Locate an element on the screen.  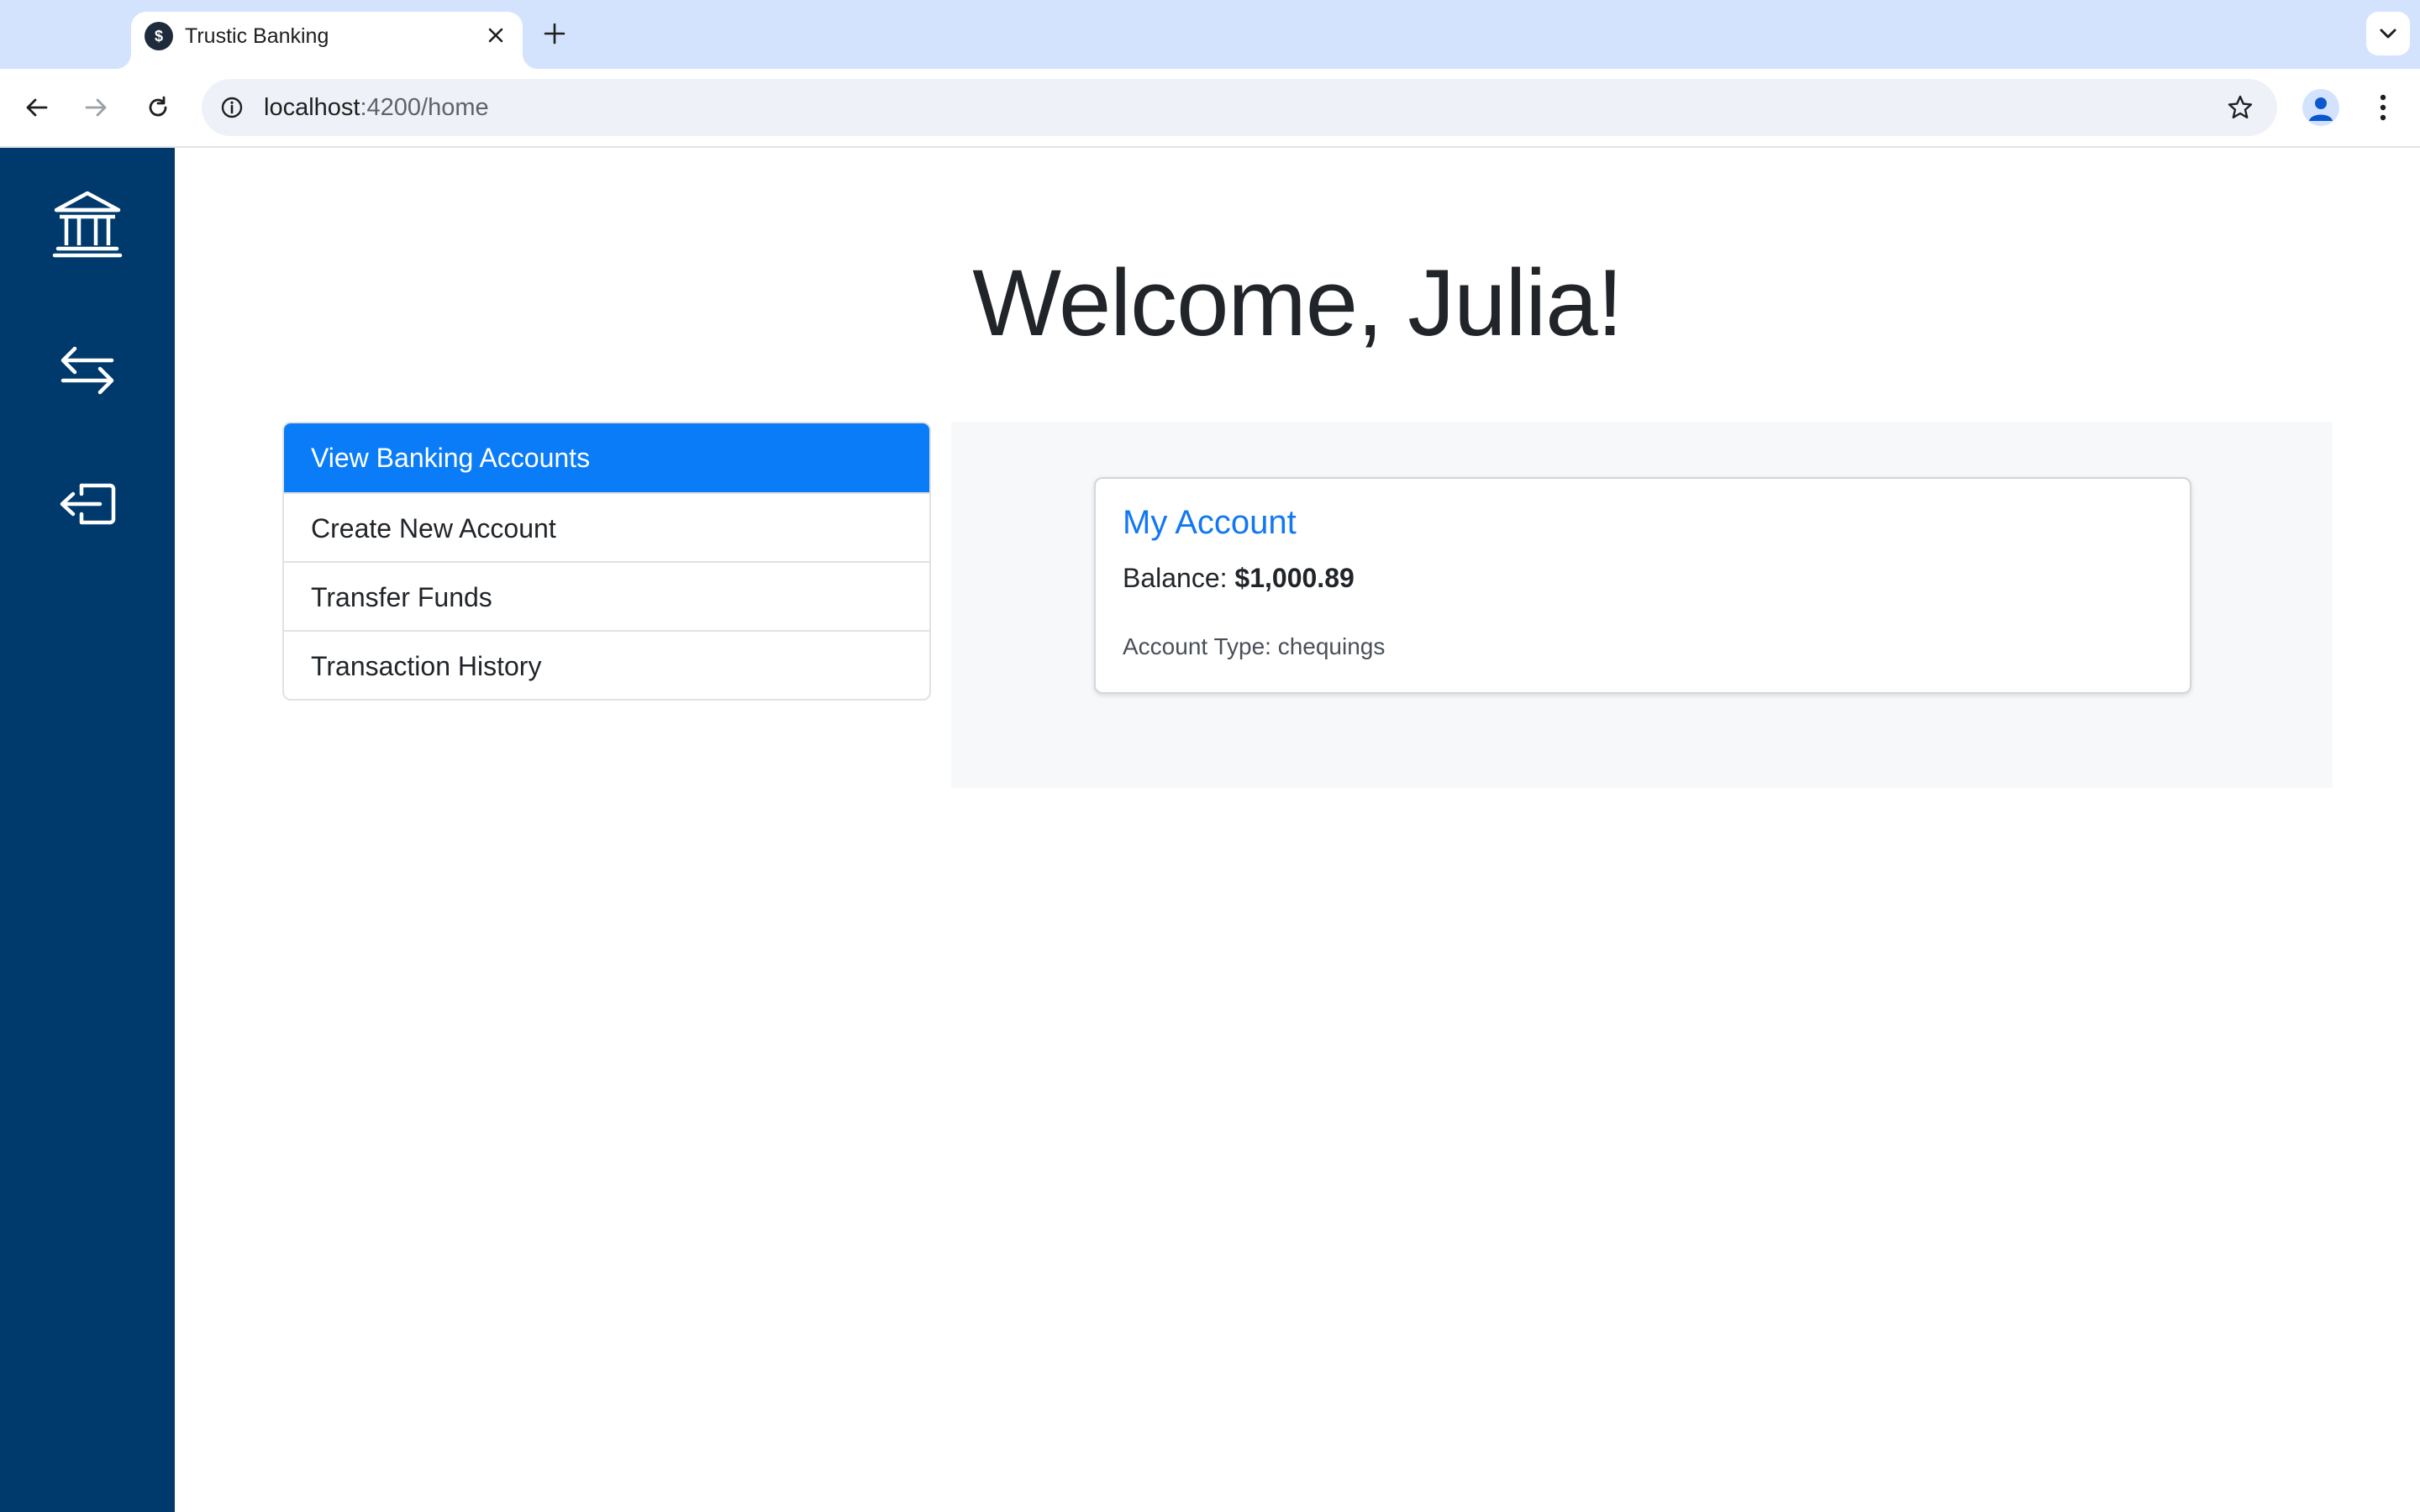
menu-item-transfer-funds: Transfer Funds is located at coordinates (606, 595).